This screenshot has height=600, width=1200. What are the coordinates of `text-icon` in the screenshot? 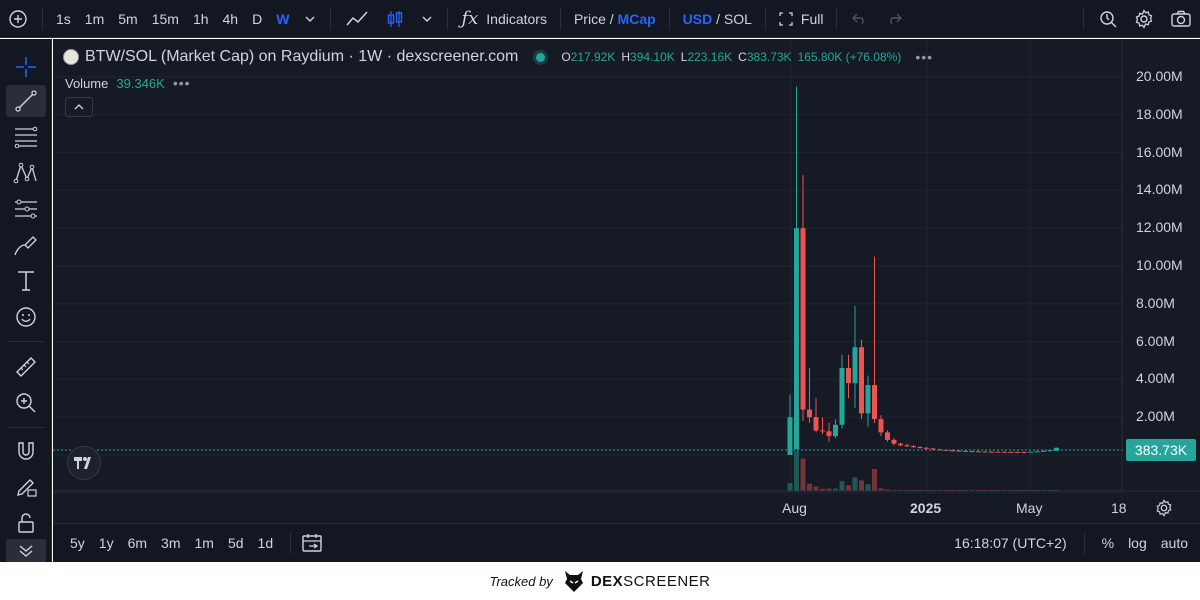 It's located at (26, 281).